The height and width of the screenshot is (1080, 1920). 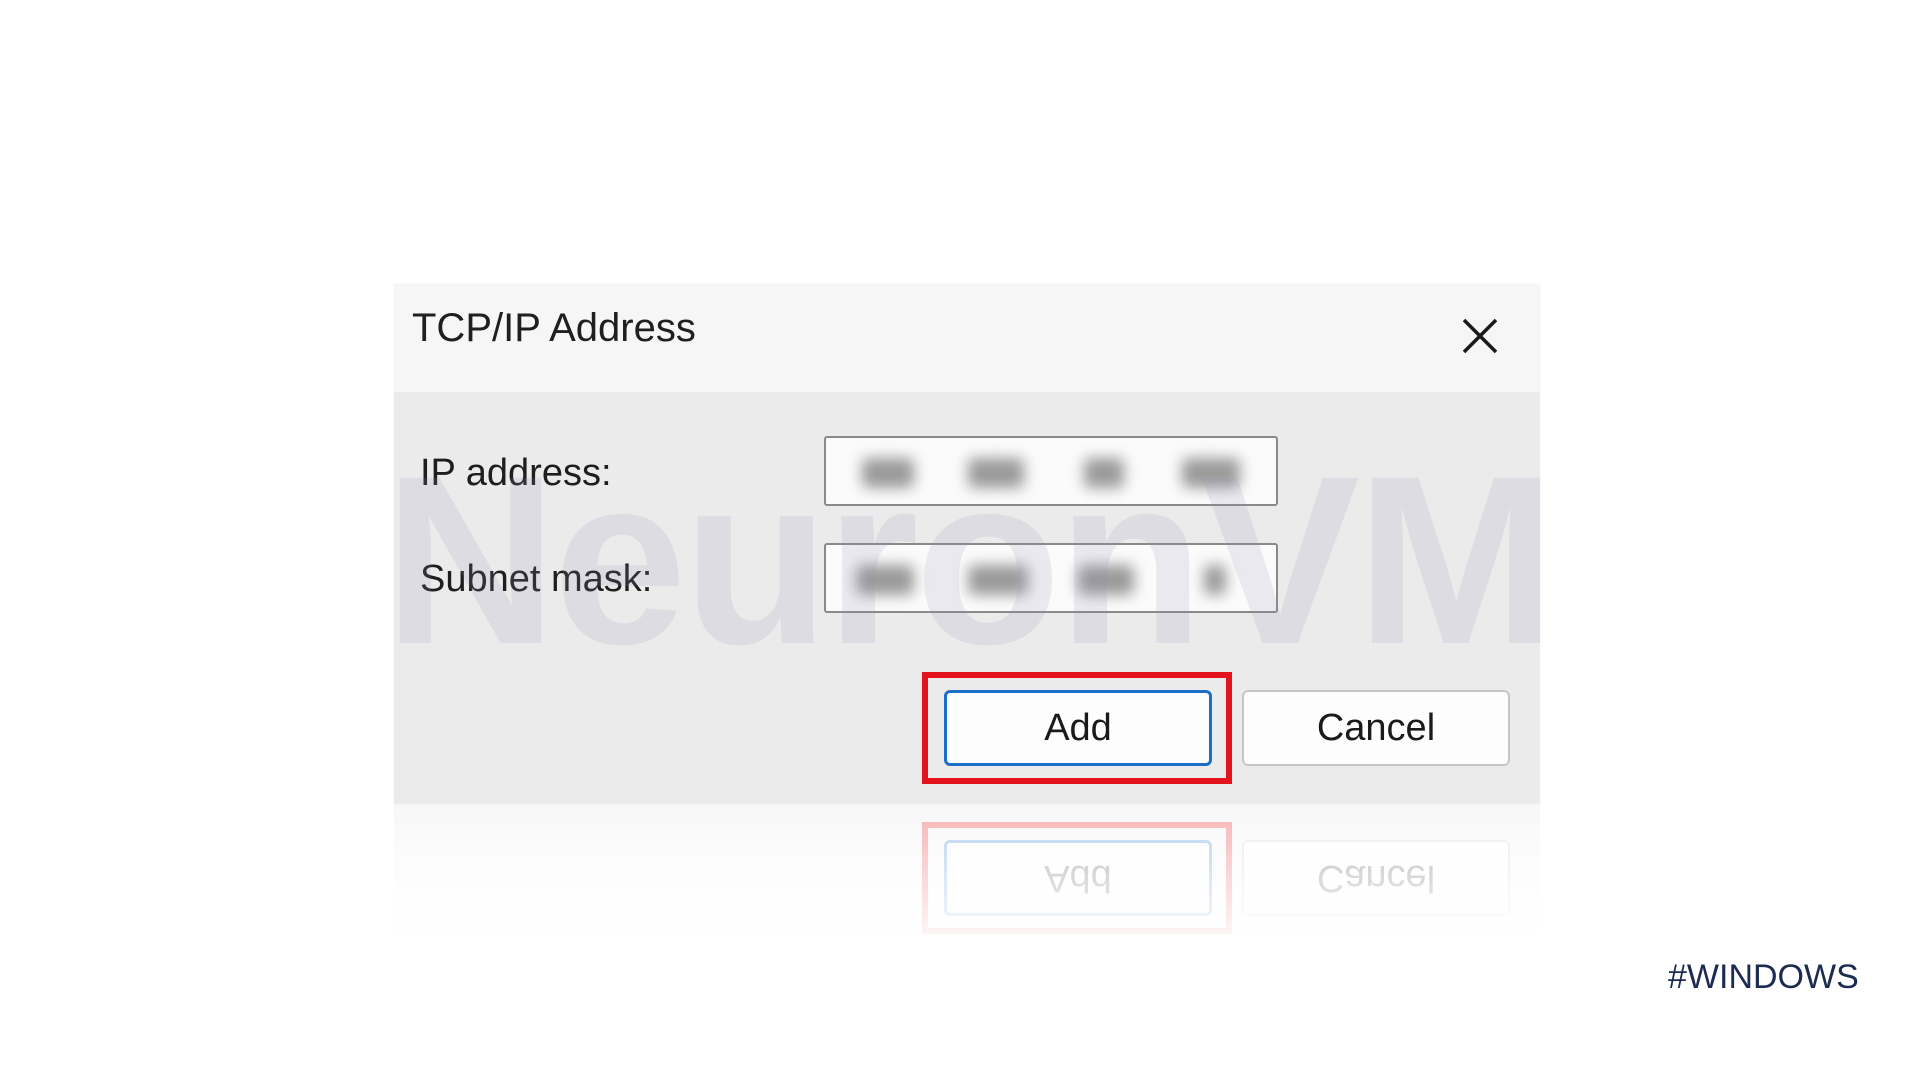 I want to click on dialog-title: TCP/IP Address, so click(x=554, y=328).